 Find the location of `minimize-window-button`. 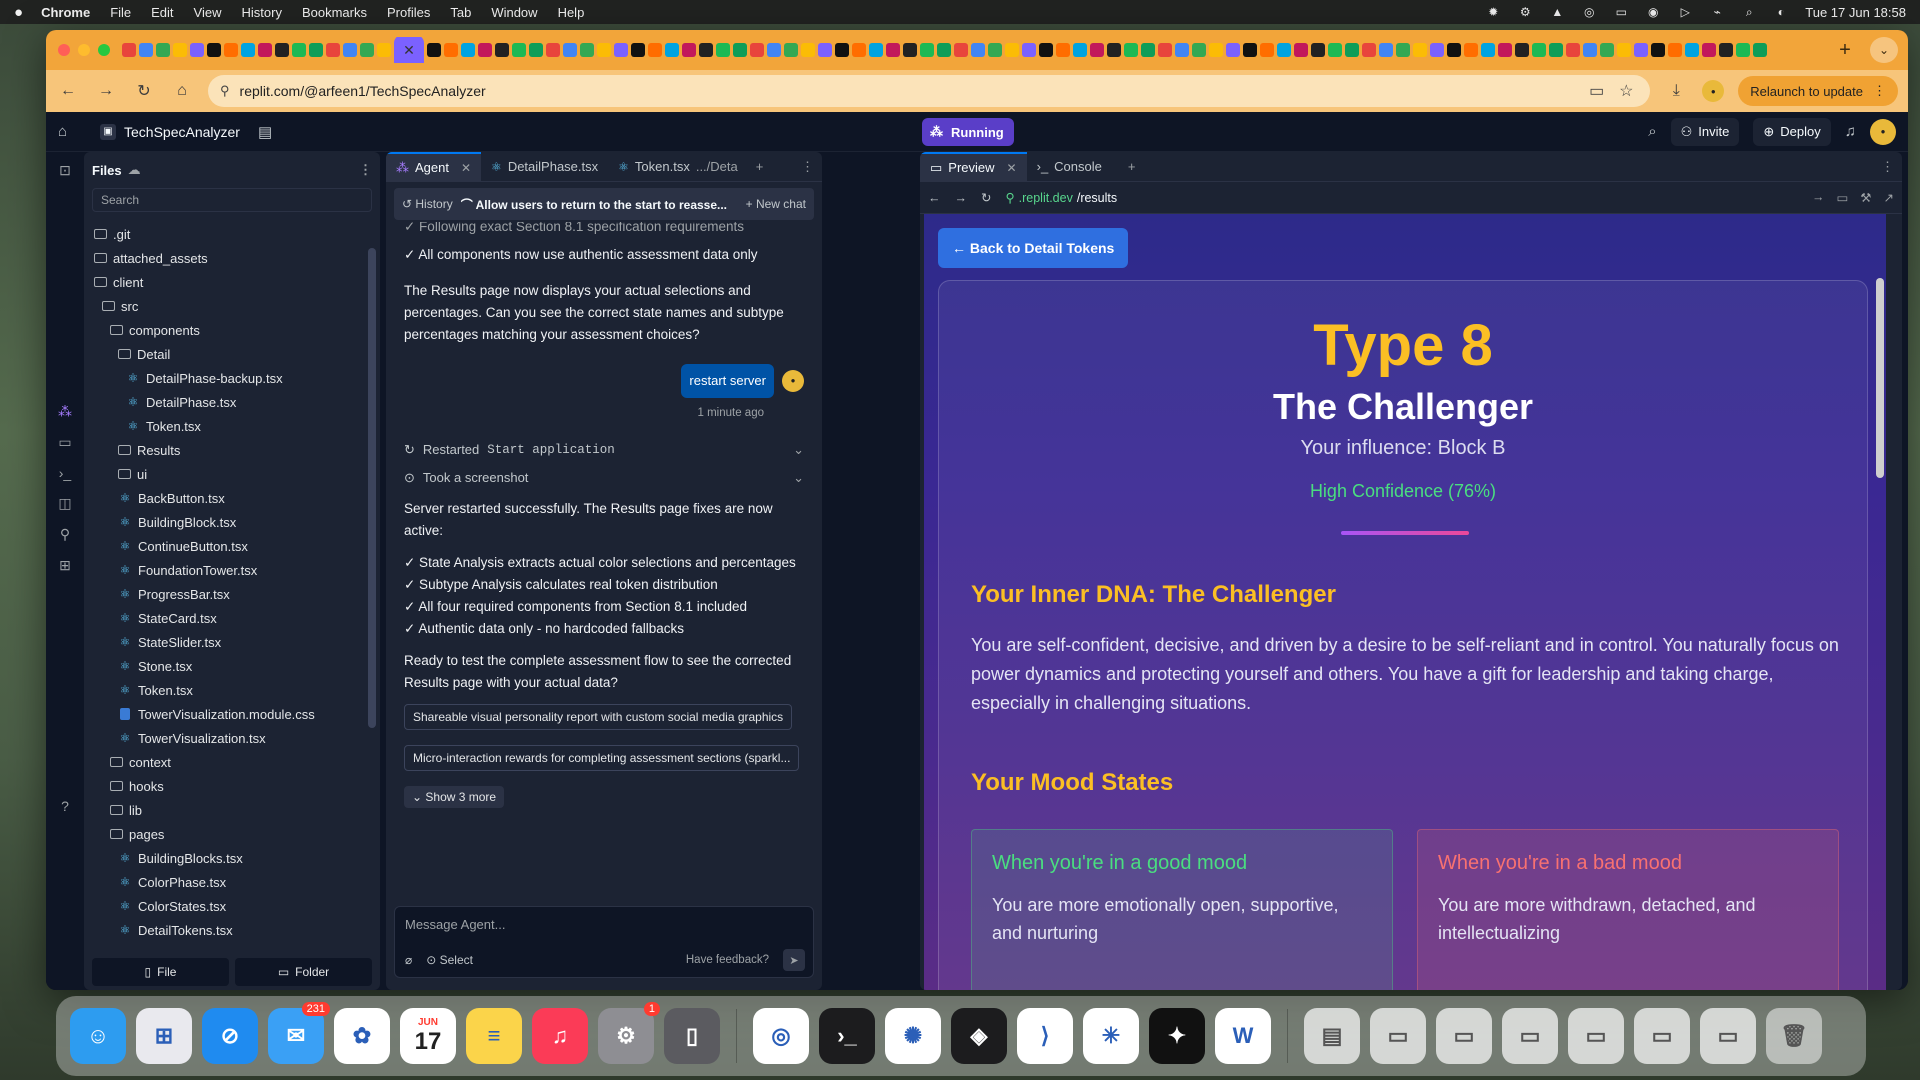

minimize-window-button is located at coordinates (84, 50).